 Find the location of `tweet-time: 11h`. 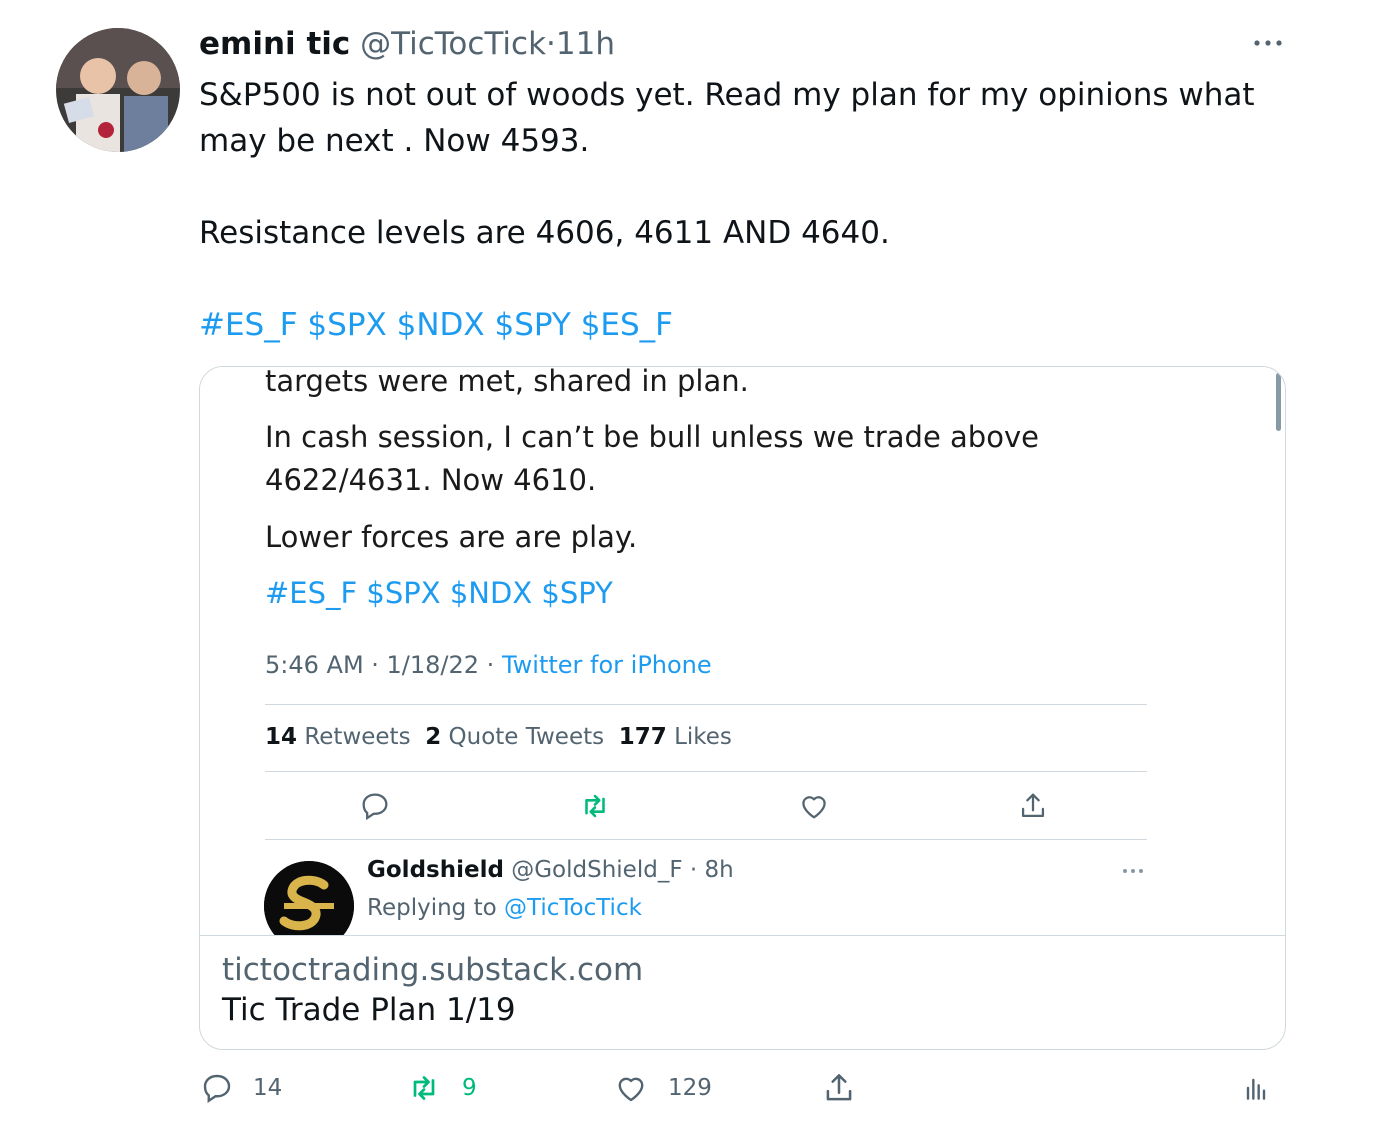

tweet-time: 11h is located at coordinates (585, 44).